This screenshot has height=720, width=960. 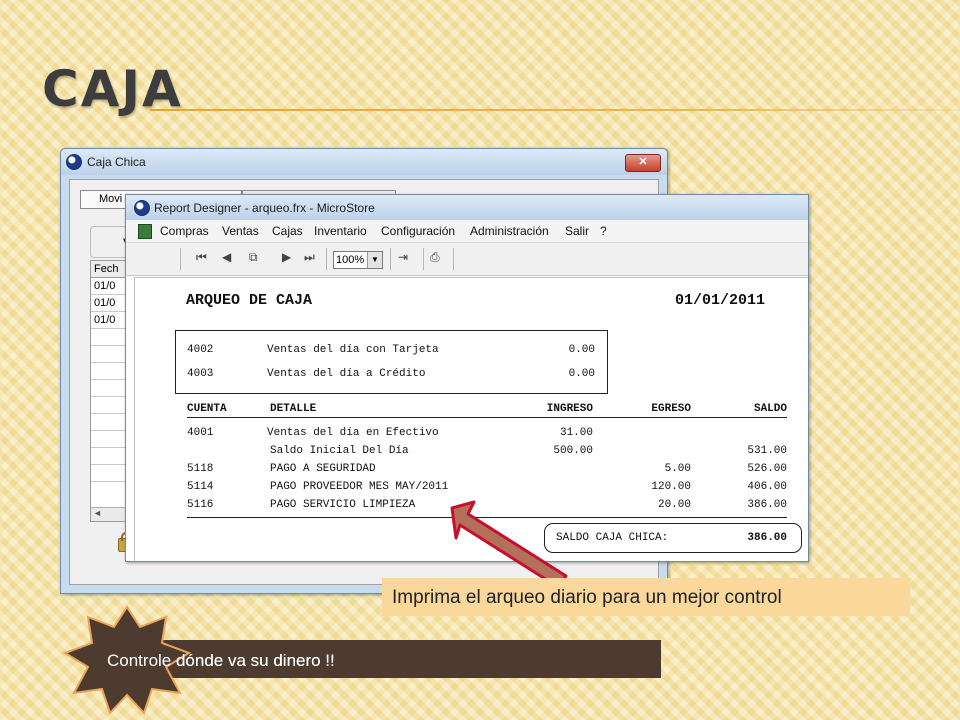 What do you see at coordinates (200, 433) in the screenshot?
I see `row-cuenta: 4001` at bounding box center [200, 433].